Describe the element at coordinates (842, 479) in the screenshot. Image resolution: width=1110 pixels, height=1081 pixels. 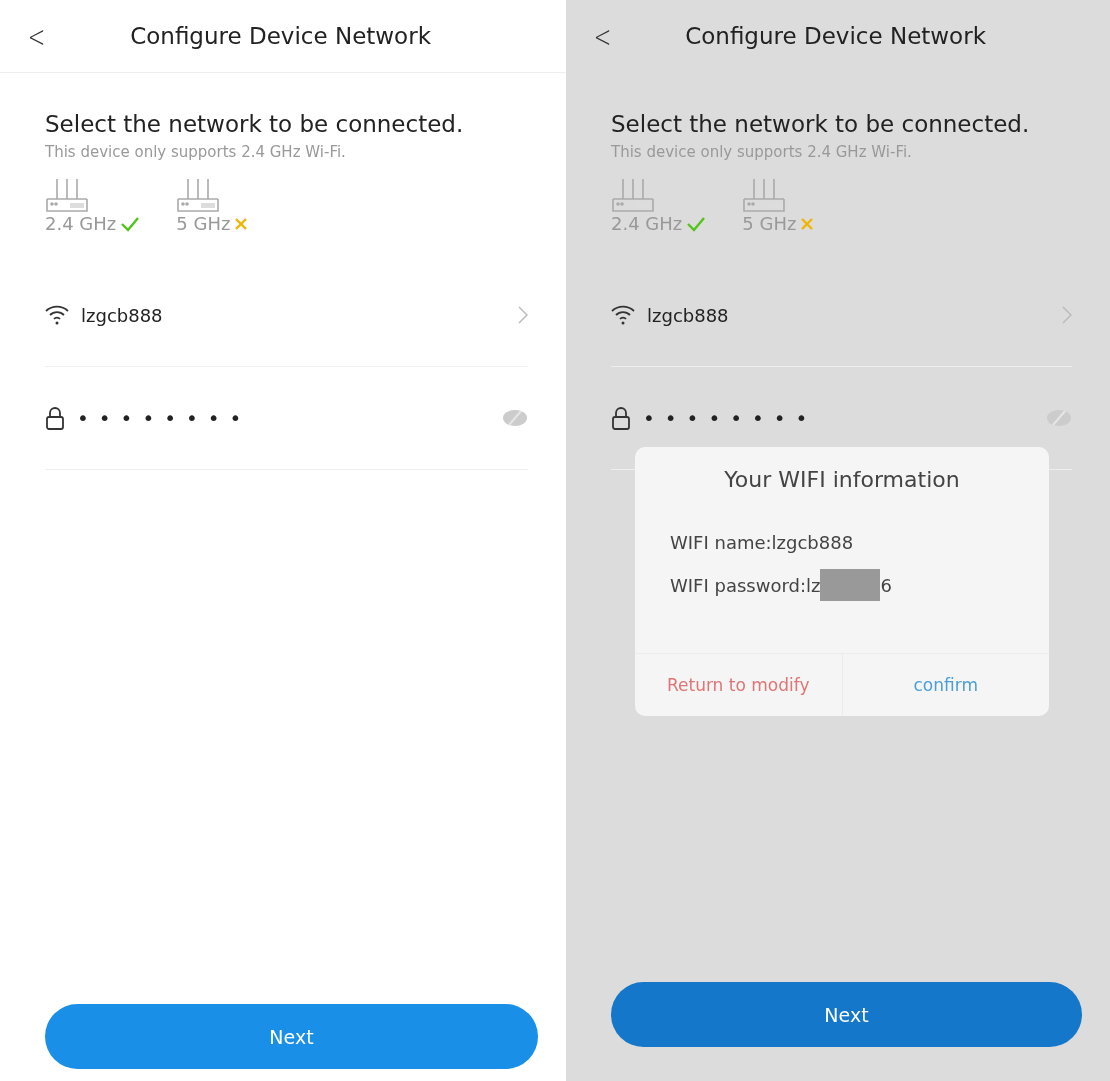
I see `dialog-title: Your WIFI information` at that location.